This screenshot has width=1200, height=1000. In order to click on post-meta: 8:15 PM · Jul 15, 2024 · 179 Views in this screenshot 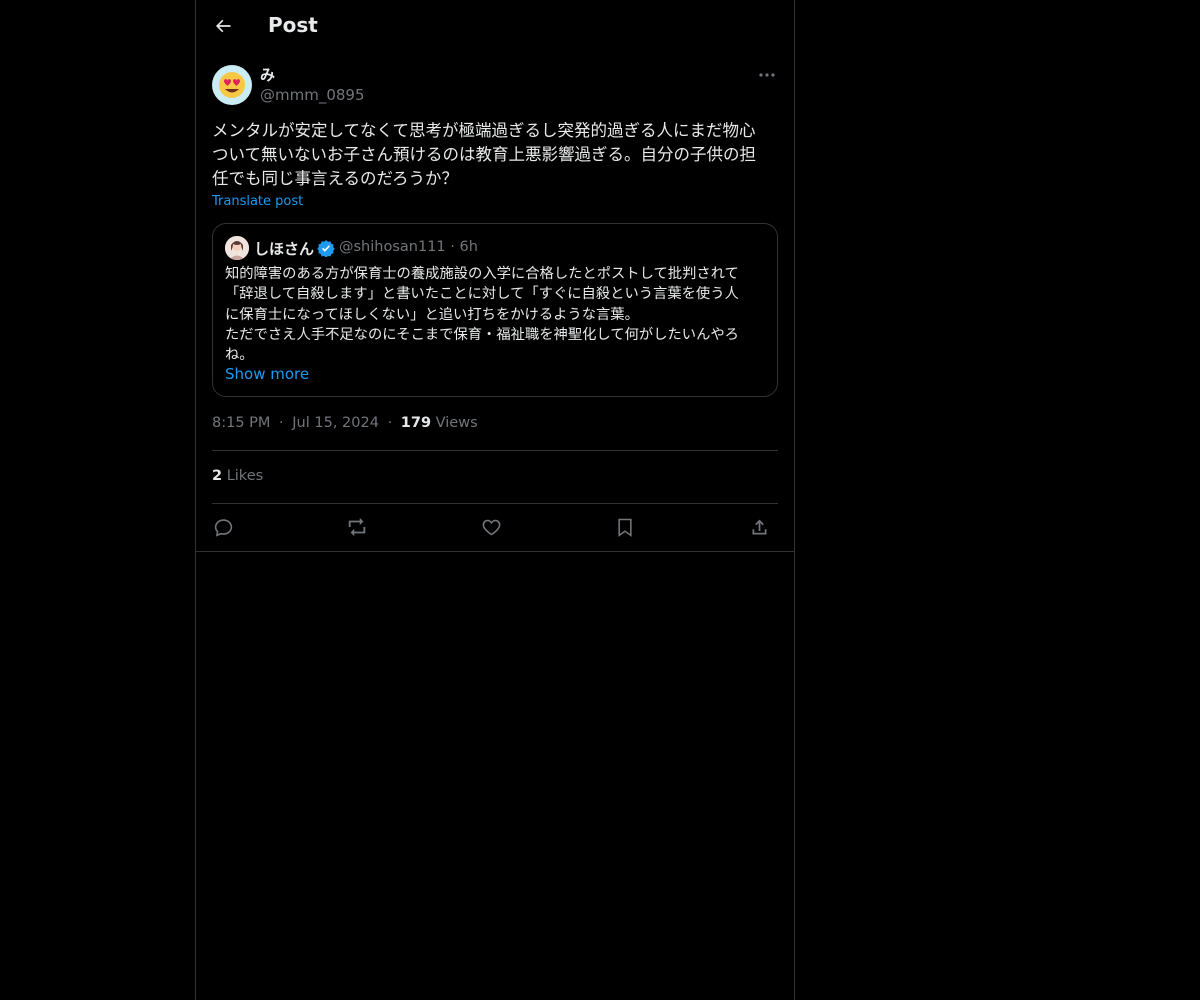, I will do `click(345, 423)`.